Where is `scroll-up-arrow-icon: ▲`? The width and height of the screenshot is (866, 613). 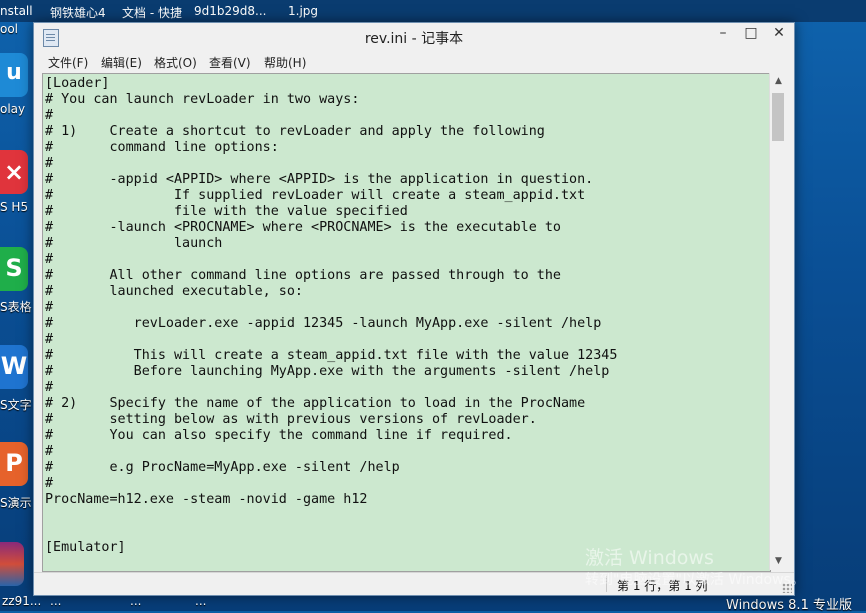 scroll-up-arrow-icon: ▲ is located at coordinates (778, 81).